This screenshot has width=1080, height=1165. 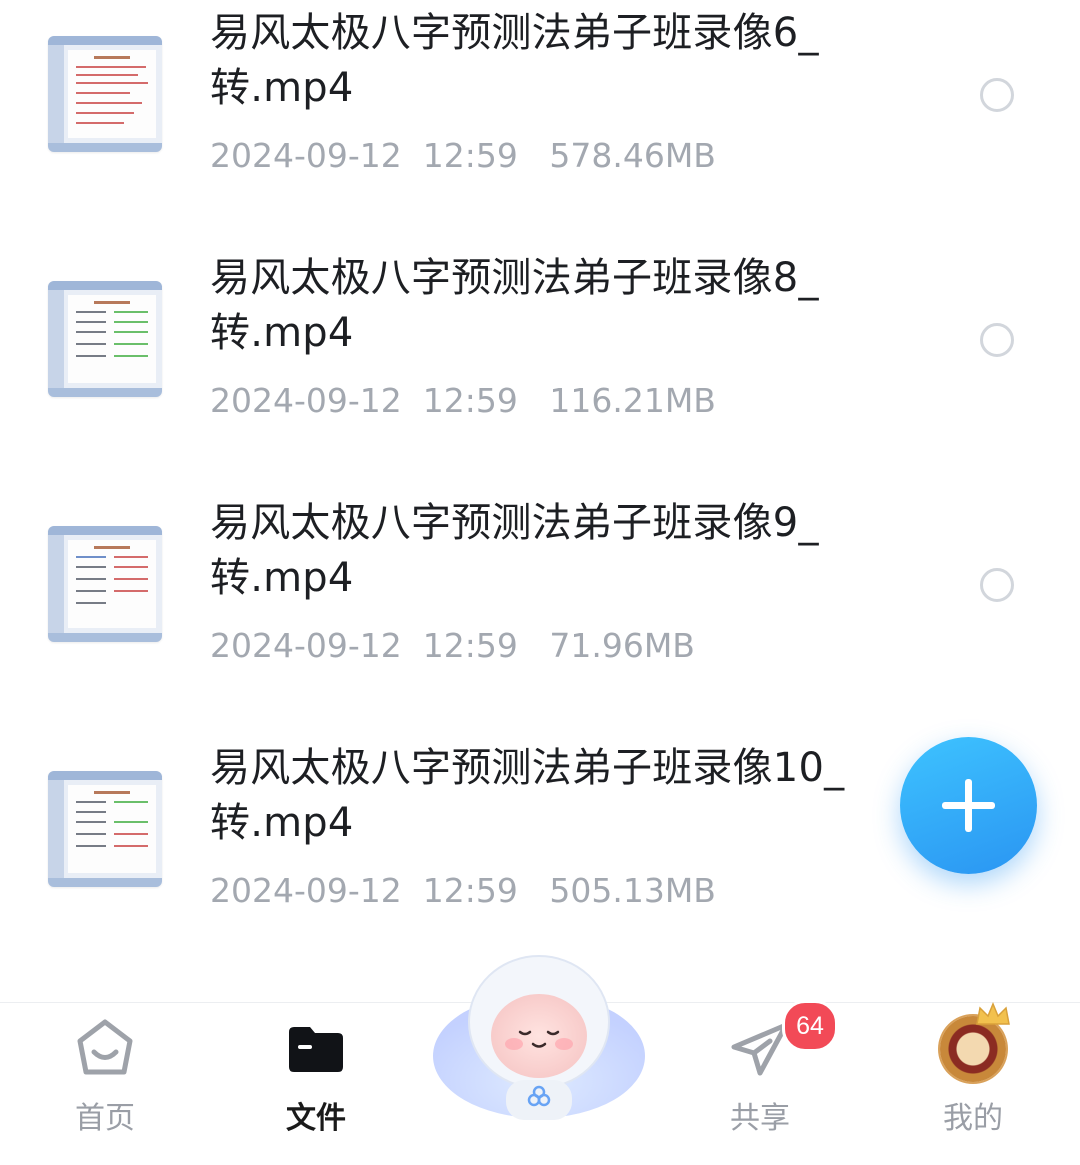 I want to click on file-name: 易风太极八字预测法弟子班录像9_转.mp4, so click(x=514, y=550).